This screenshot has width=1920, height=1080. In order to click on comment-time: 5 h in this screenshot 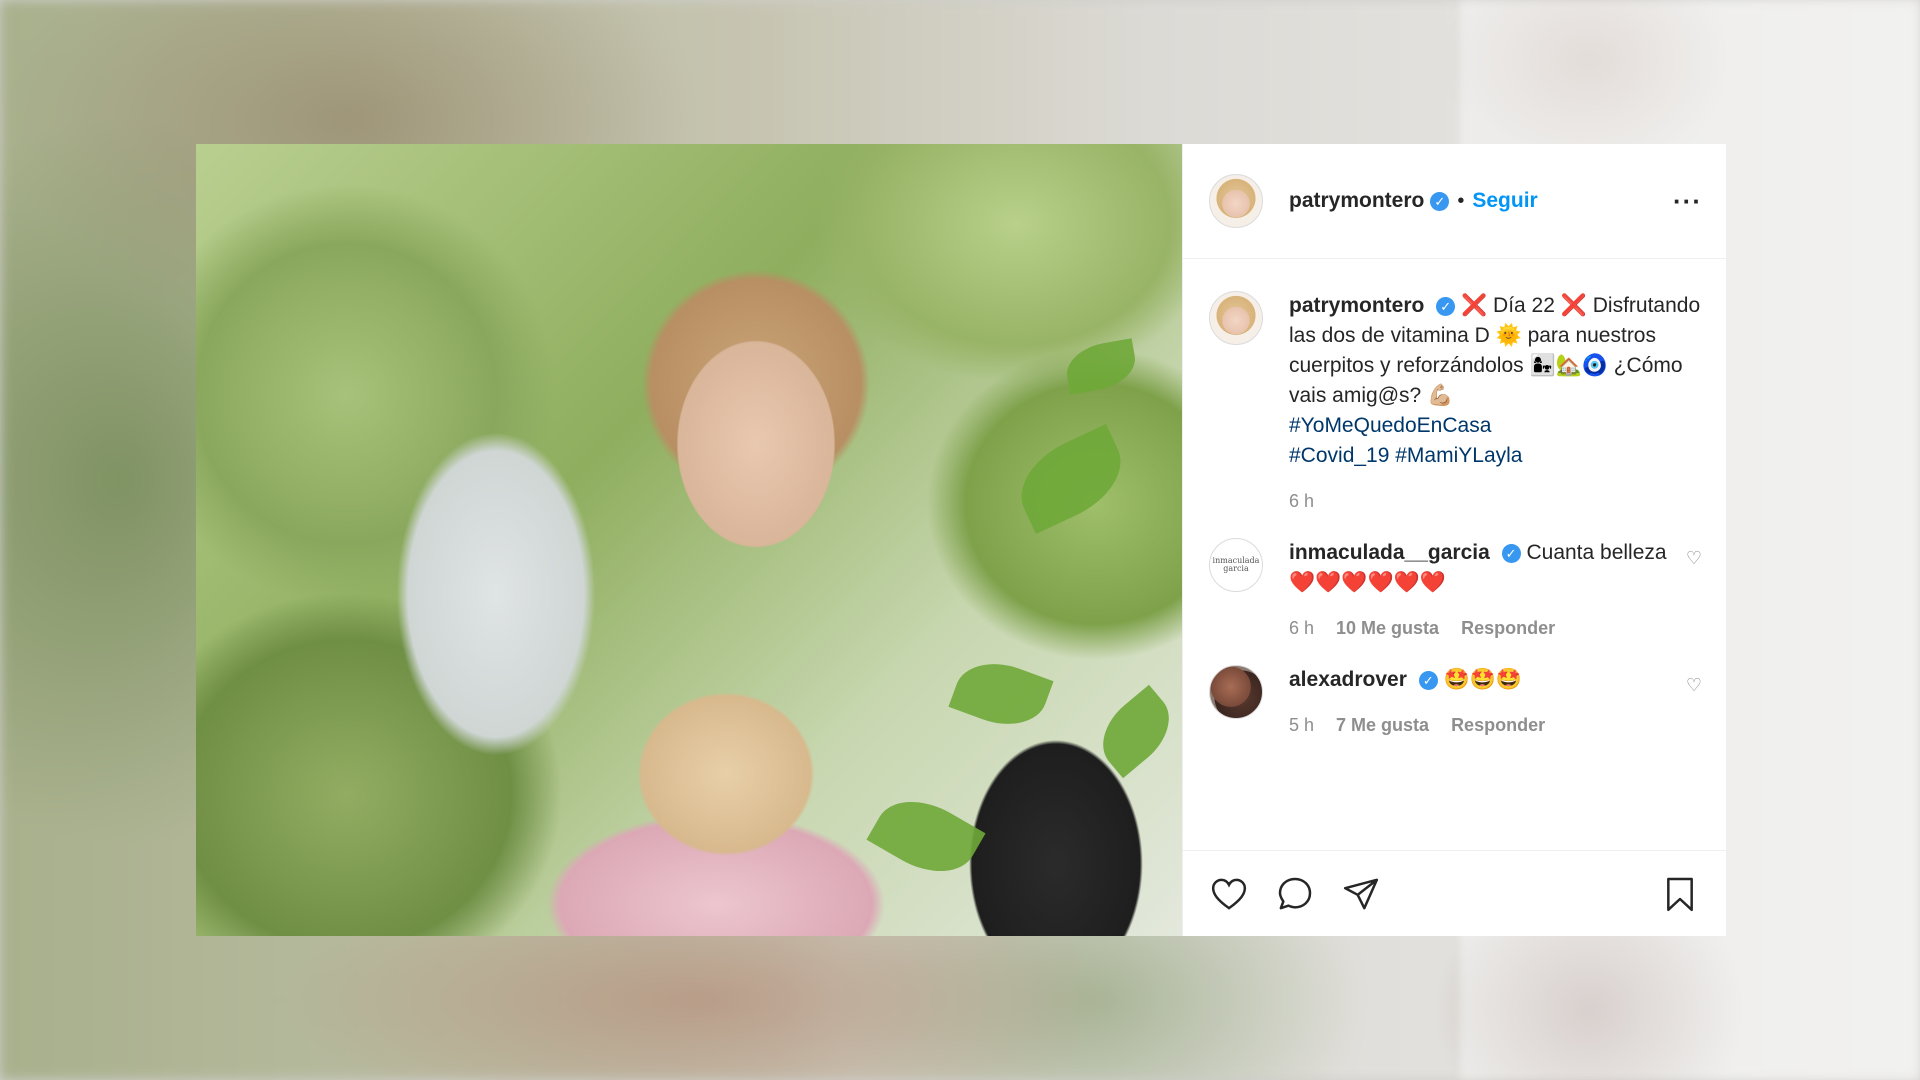, I will do `click(1301, 725)`.